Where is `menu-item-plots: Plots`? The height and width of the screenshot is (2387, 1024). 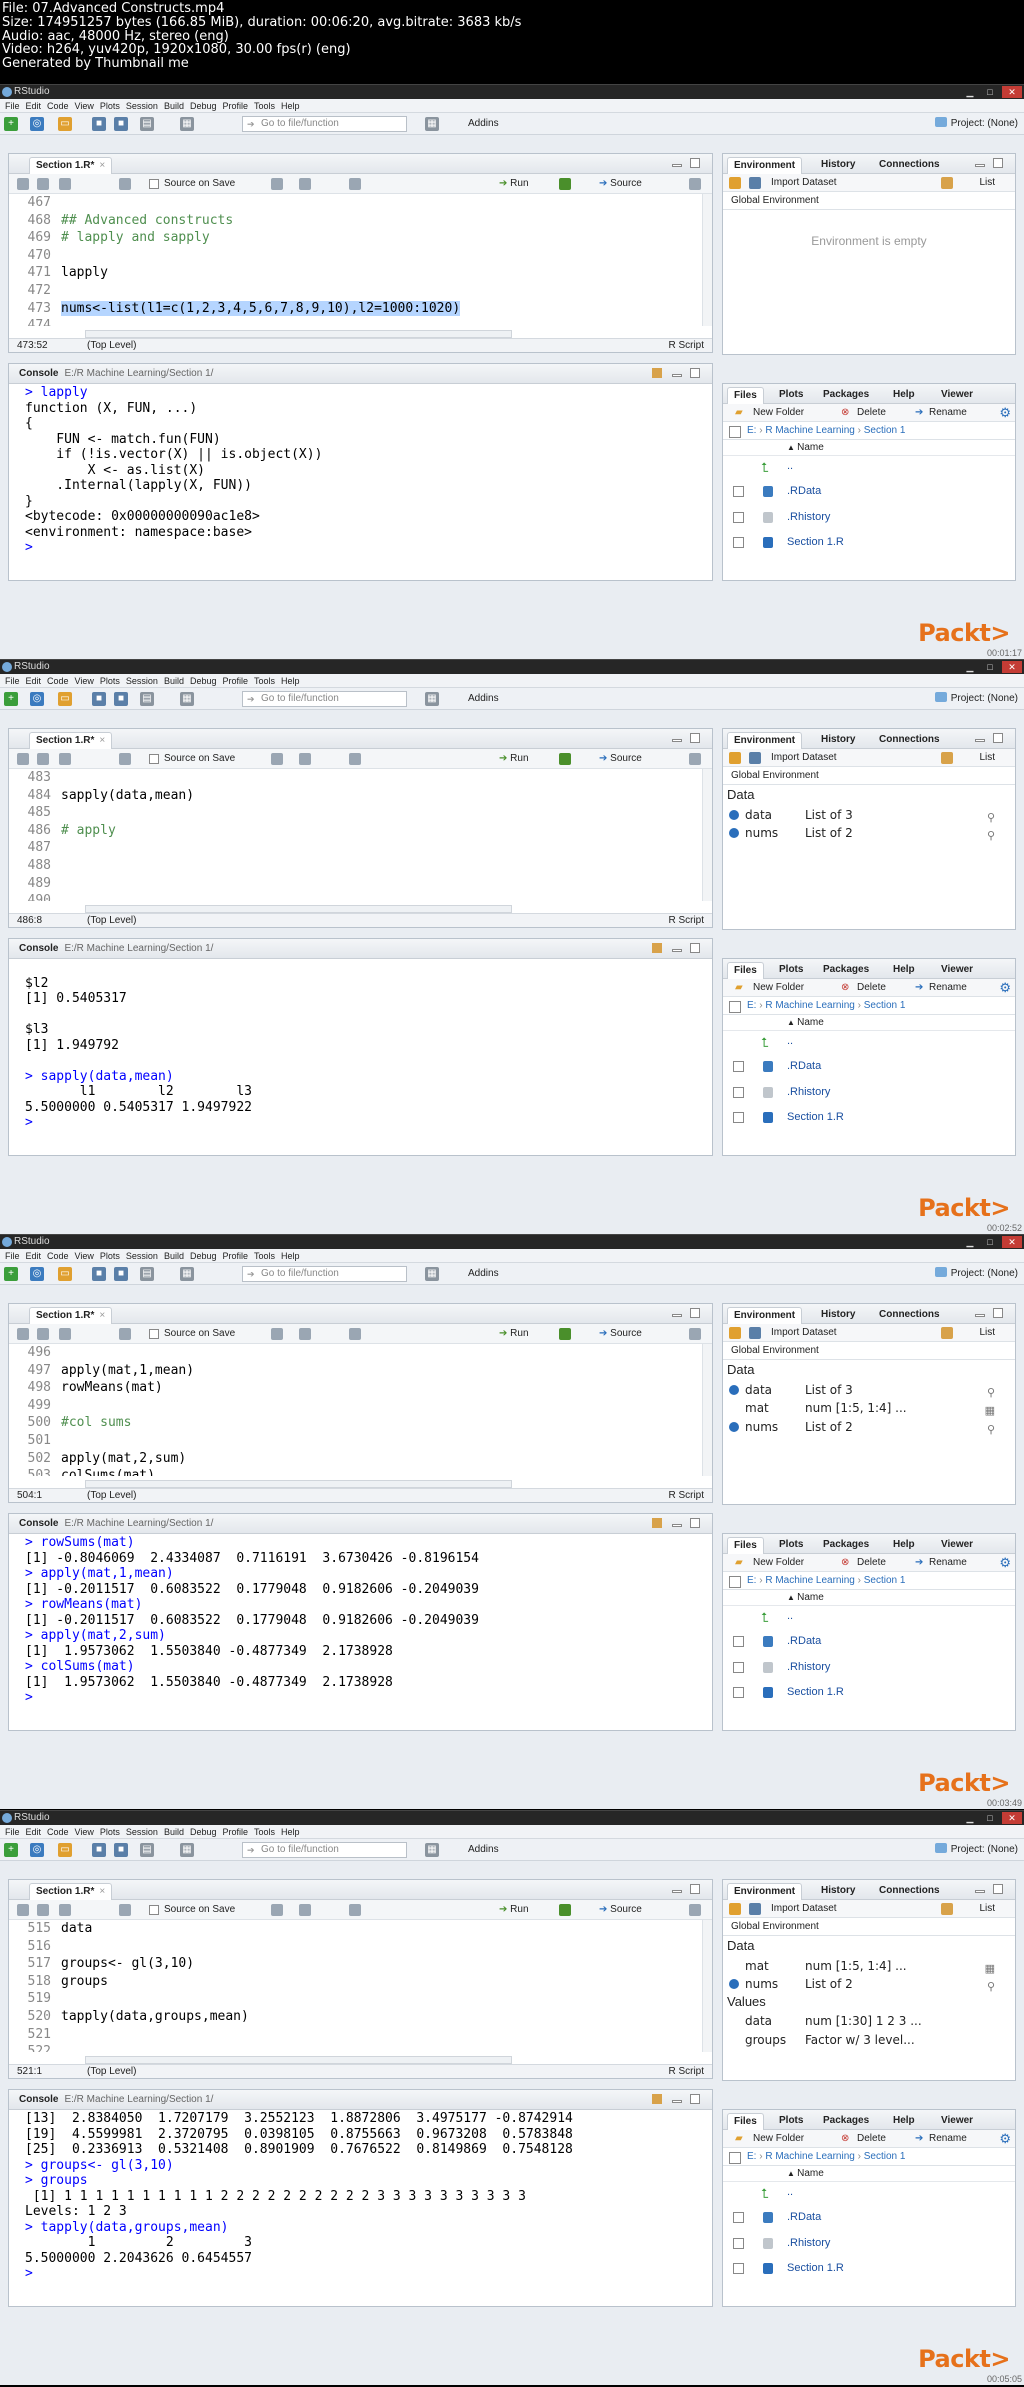
menu-item-plots: Plots is located at coordinates (110, 106).